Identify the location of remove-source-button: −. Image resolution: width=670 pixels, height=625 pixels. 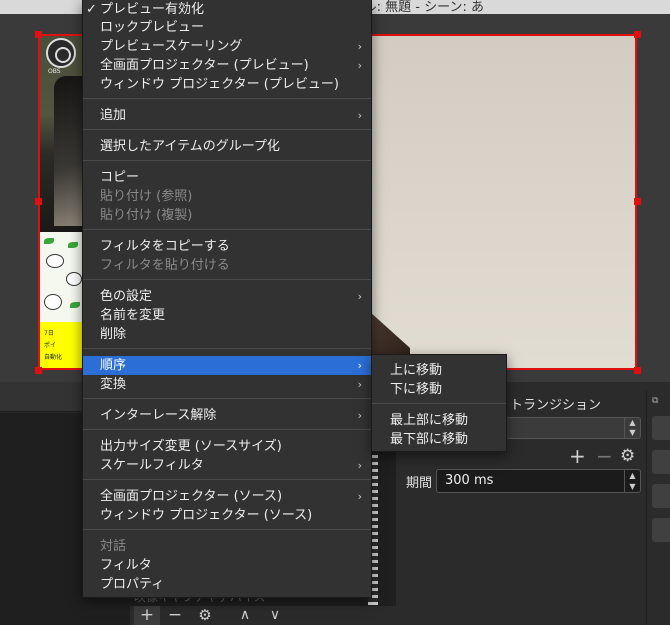
(175, 615).